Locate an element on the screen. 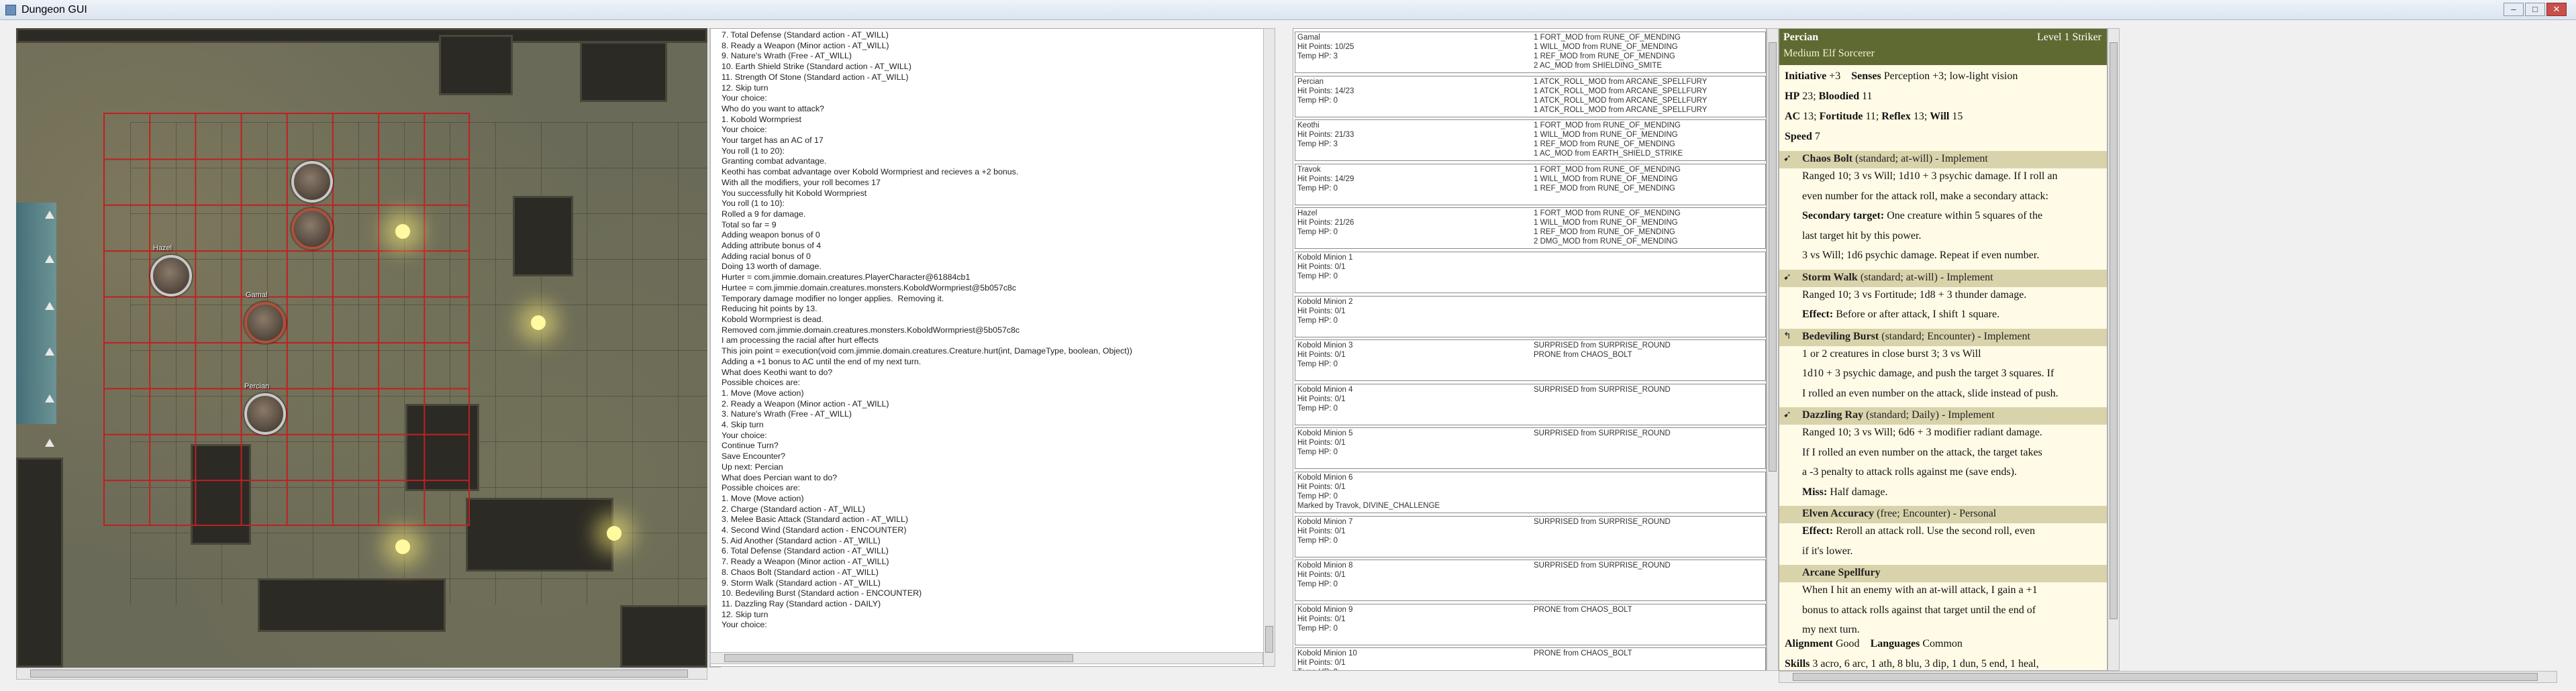 This screenshot has height=691, width=2576. combatant-vertical-scrollbar is located at coordinates (1773, 349).